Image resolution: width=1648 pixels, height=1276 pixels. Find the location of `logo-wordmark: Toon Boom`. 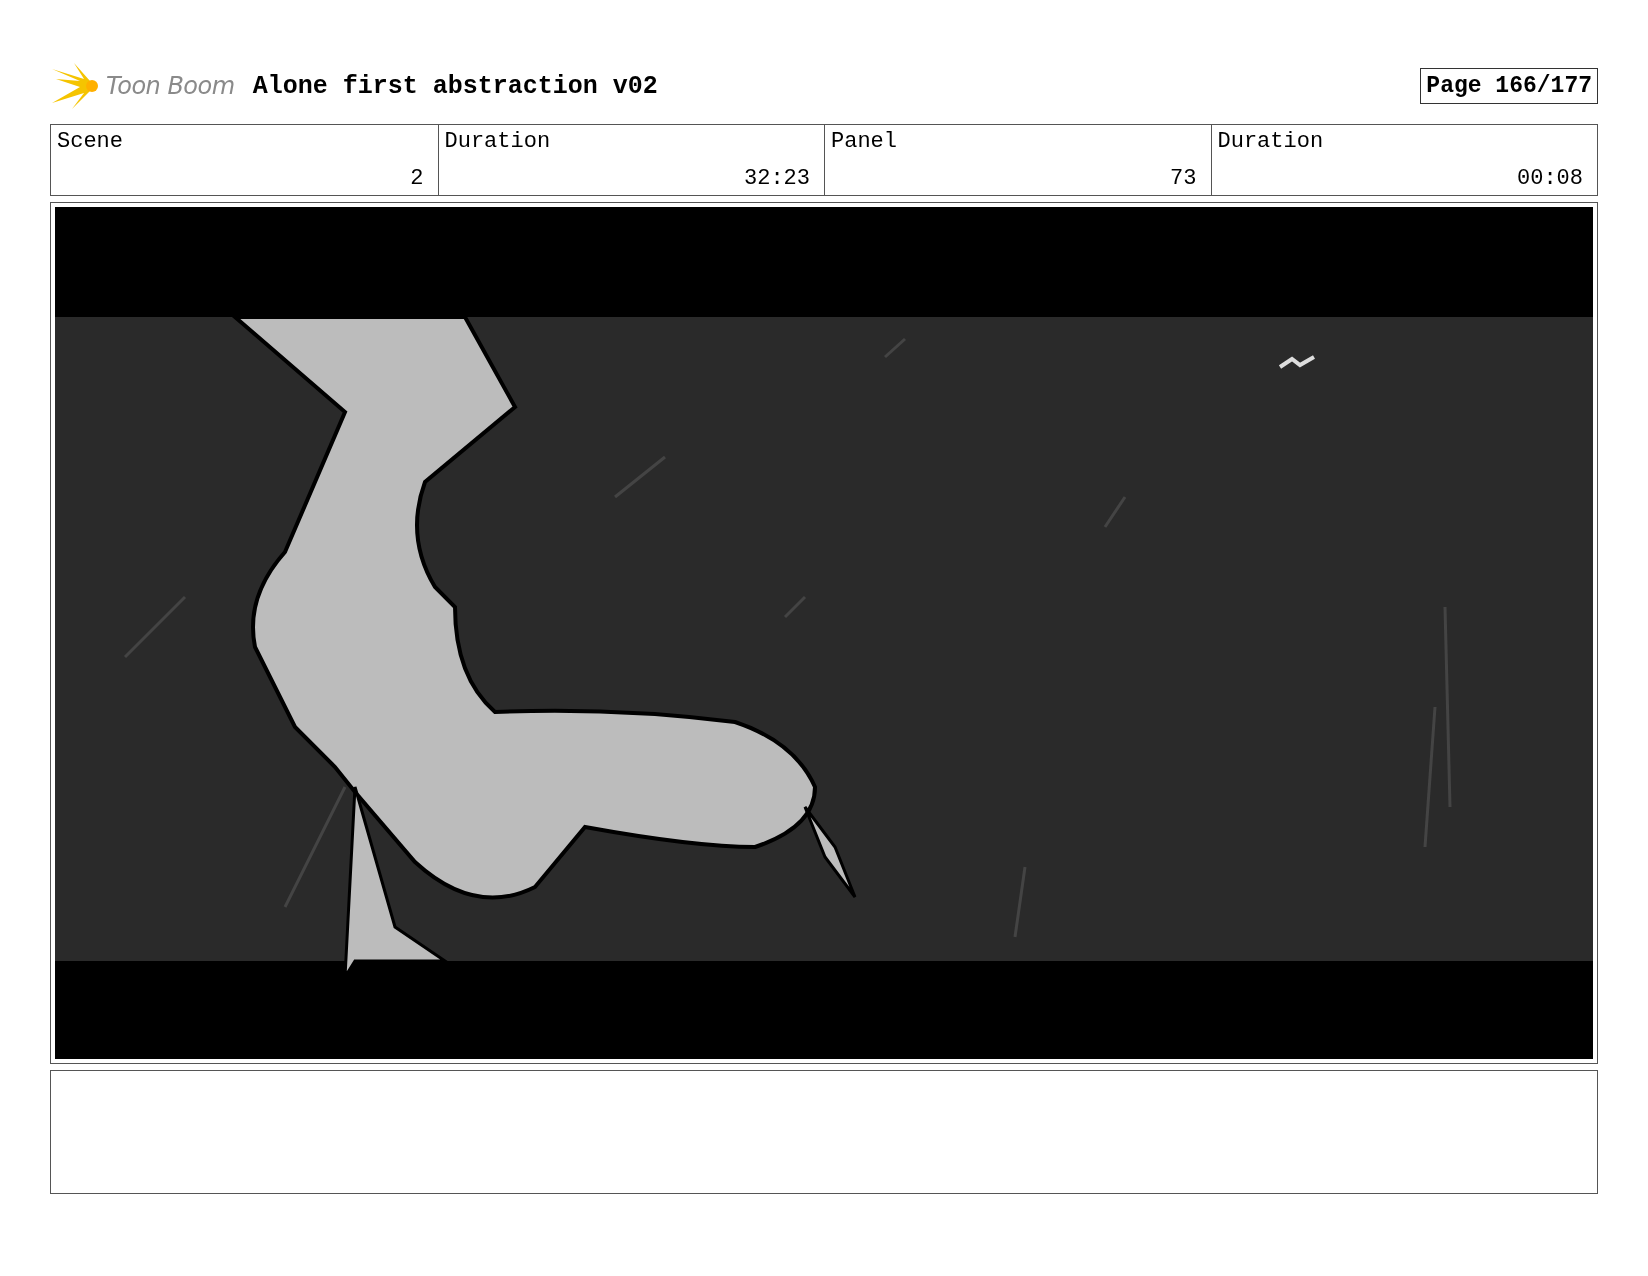

logo-wordmark: Toon Boom is located at coordinates (170, 86).